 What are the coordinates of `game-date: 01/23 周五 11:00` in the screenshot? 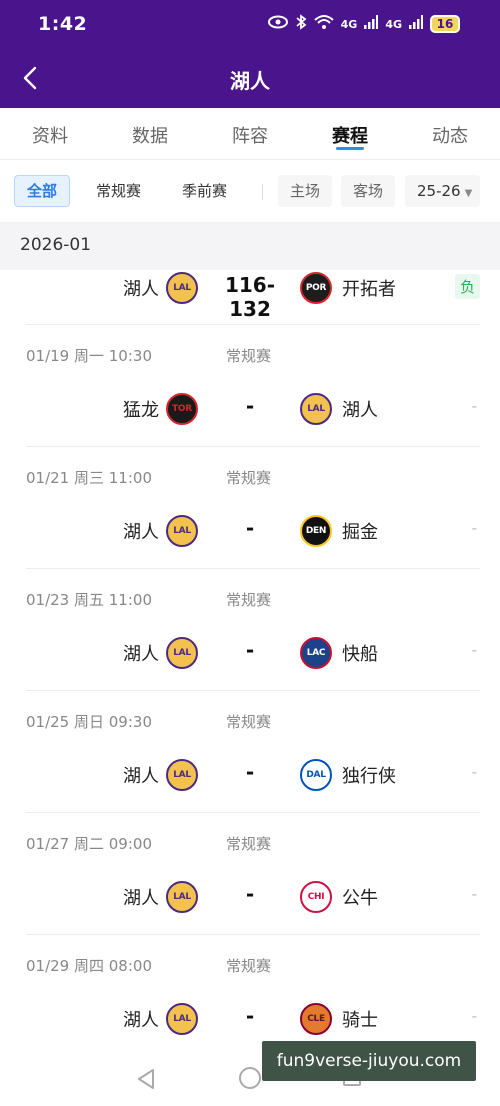 It's located at (89, 600).